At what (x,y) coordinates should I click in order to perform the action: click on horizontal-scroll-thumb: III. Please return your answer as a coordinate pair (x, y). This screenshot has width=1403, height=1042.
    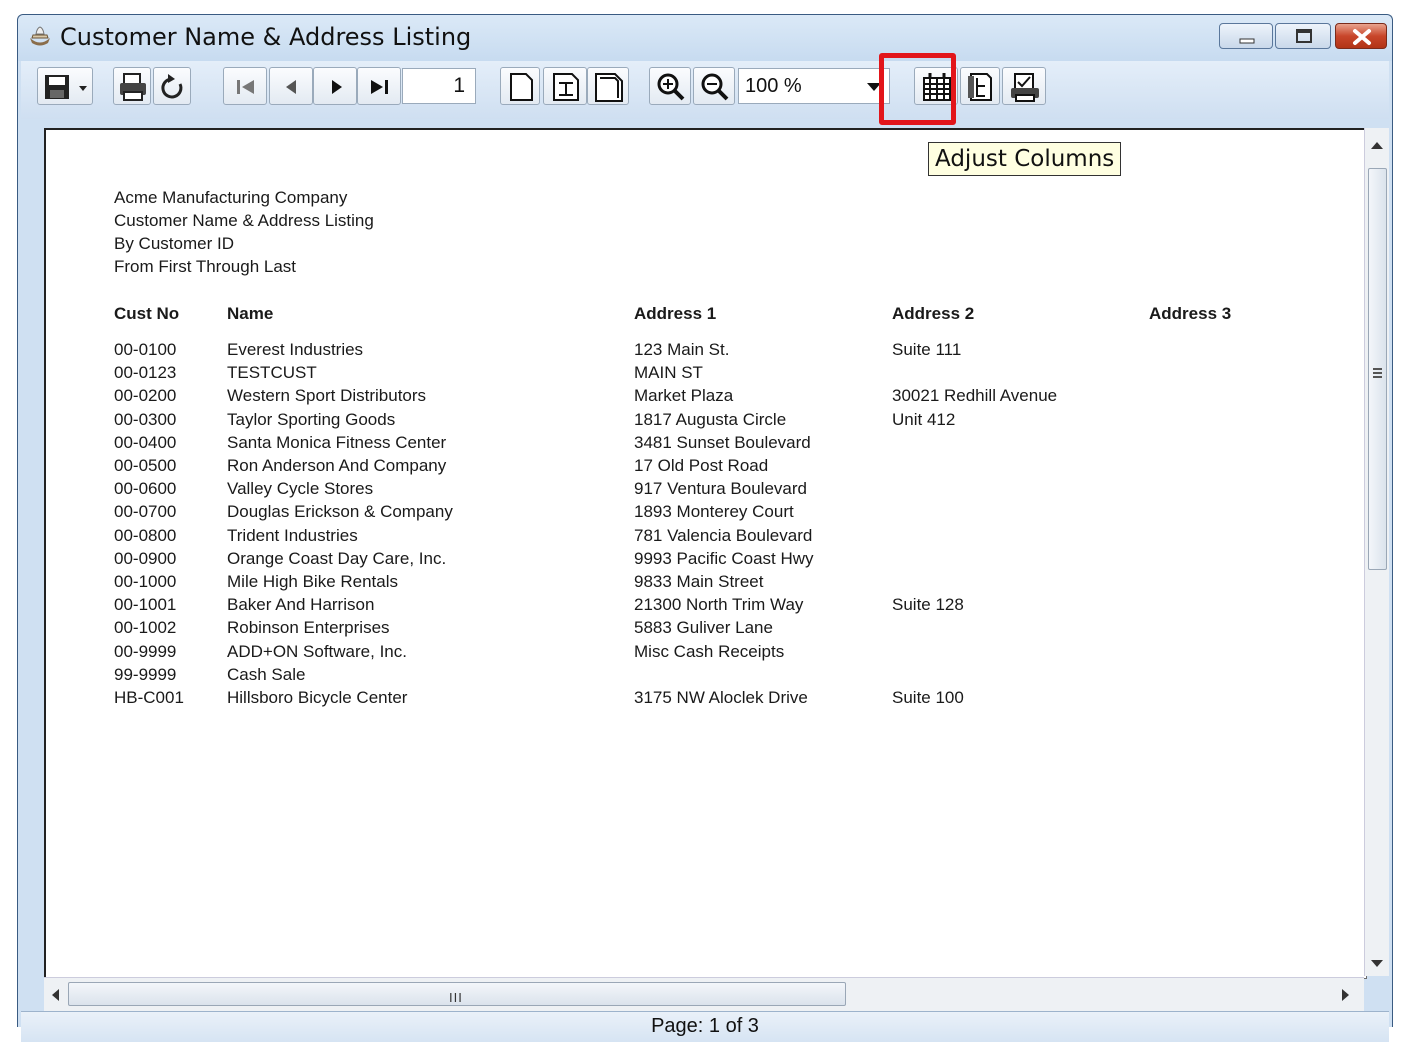
    Looking at the image, I should click on (457, 994).